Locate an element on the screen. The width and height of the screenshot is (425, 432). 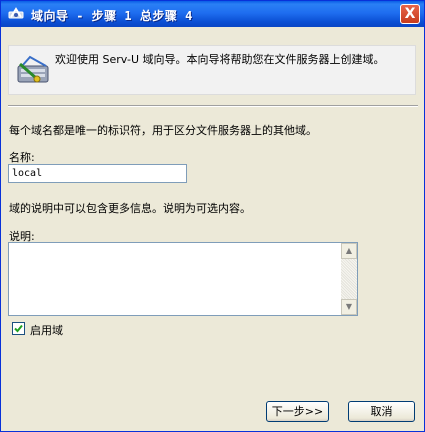
domain-name-input is located at coordinates (97, 173).